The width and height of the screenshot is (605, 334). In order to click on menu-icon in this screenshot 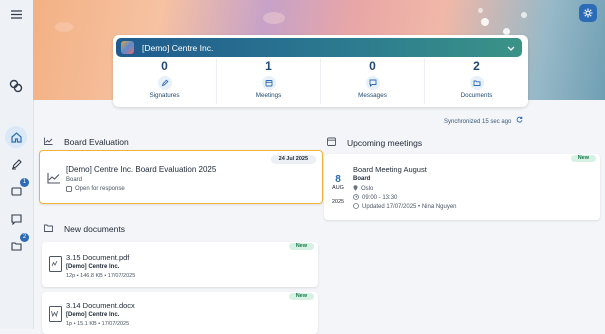, I will do `click(16, 14)`.